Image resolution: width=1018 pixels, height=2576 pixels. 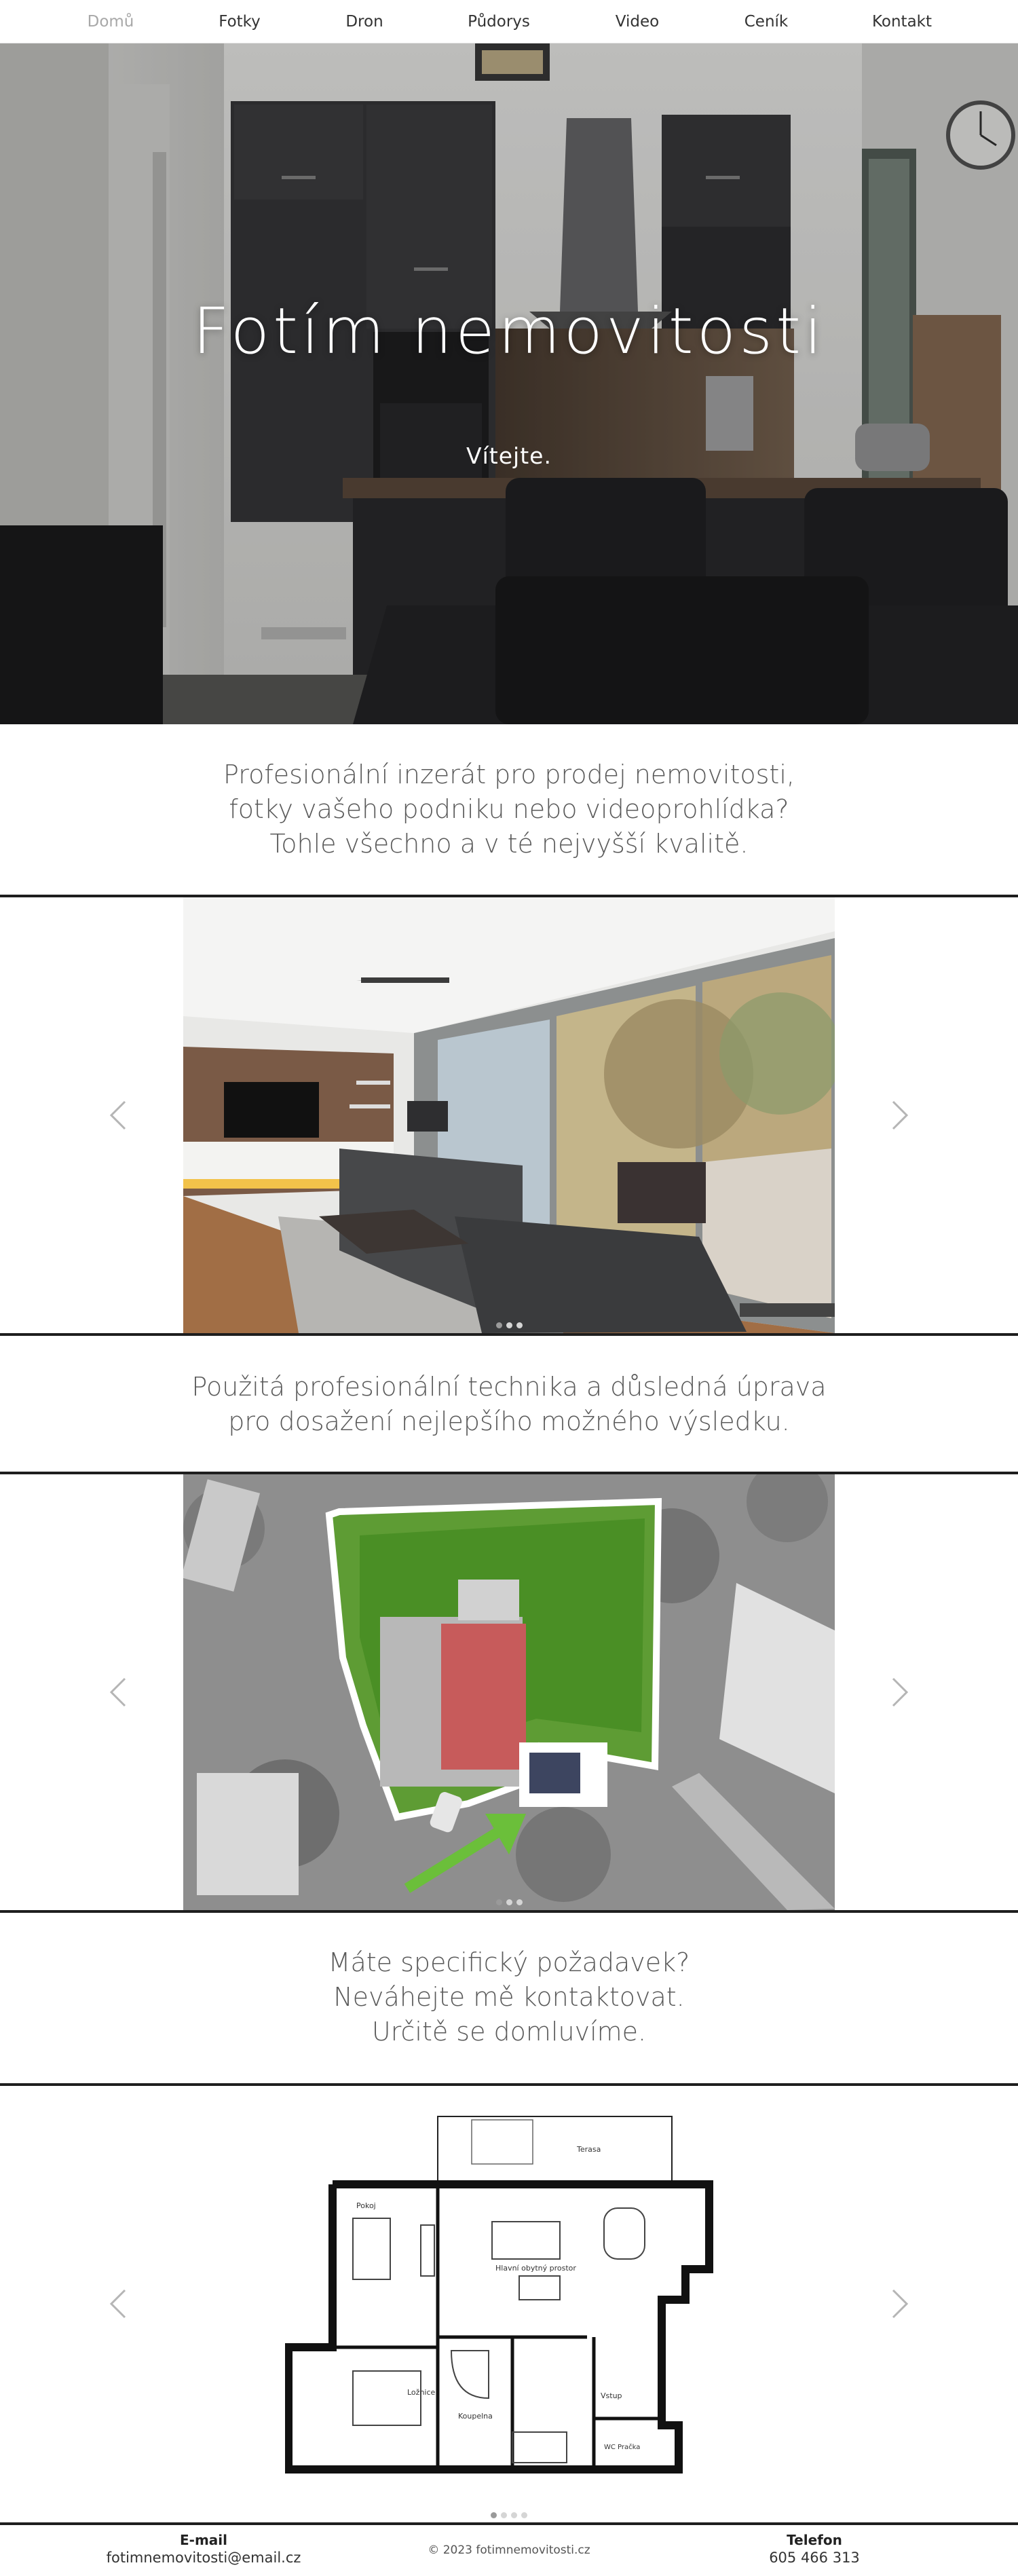 I want to click on footer-email-link: fotimnemovitosti@email.cz, so click(x=203, y=2558).